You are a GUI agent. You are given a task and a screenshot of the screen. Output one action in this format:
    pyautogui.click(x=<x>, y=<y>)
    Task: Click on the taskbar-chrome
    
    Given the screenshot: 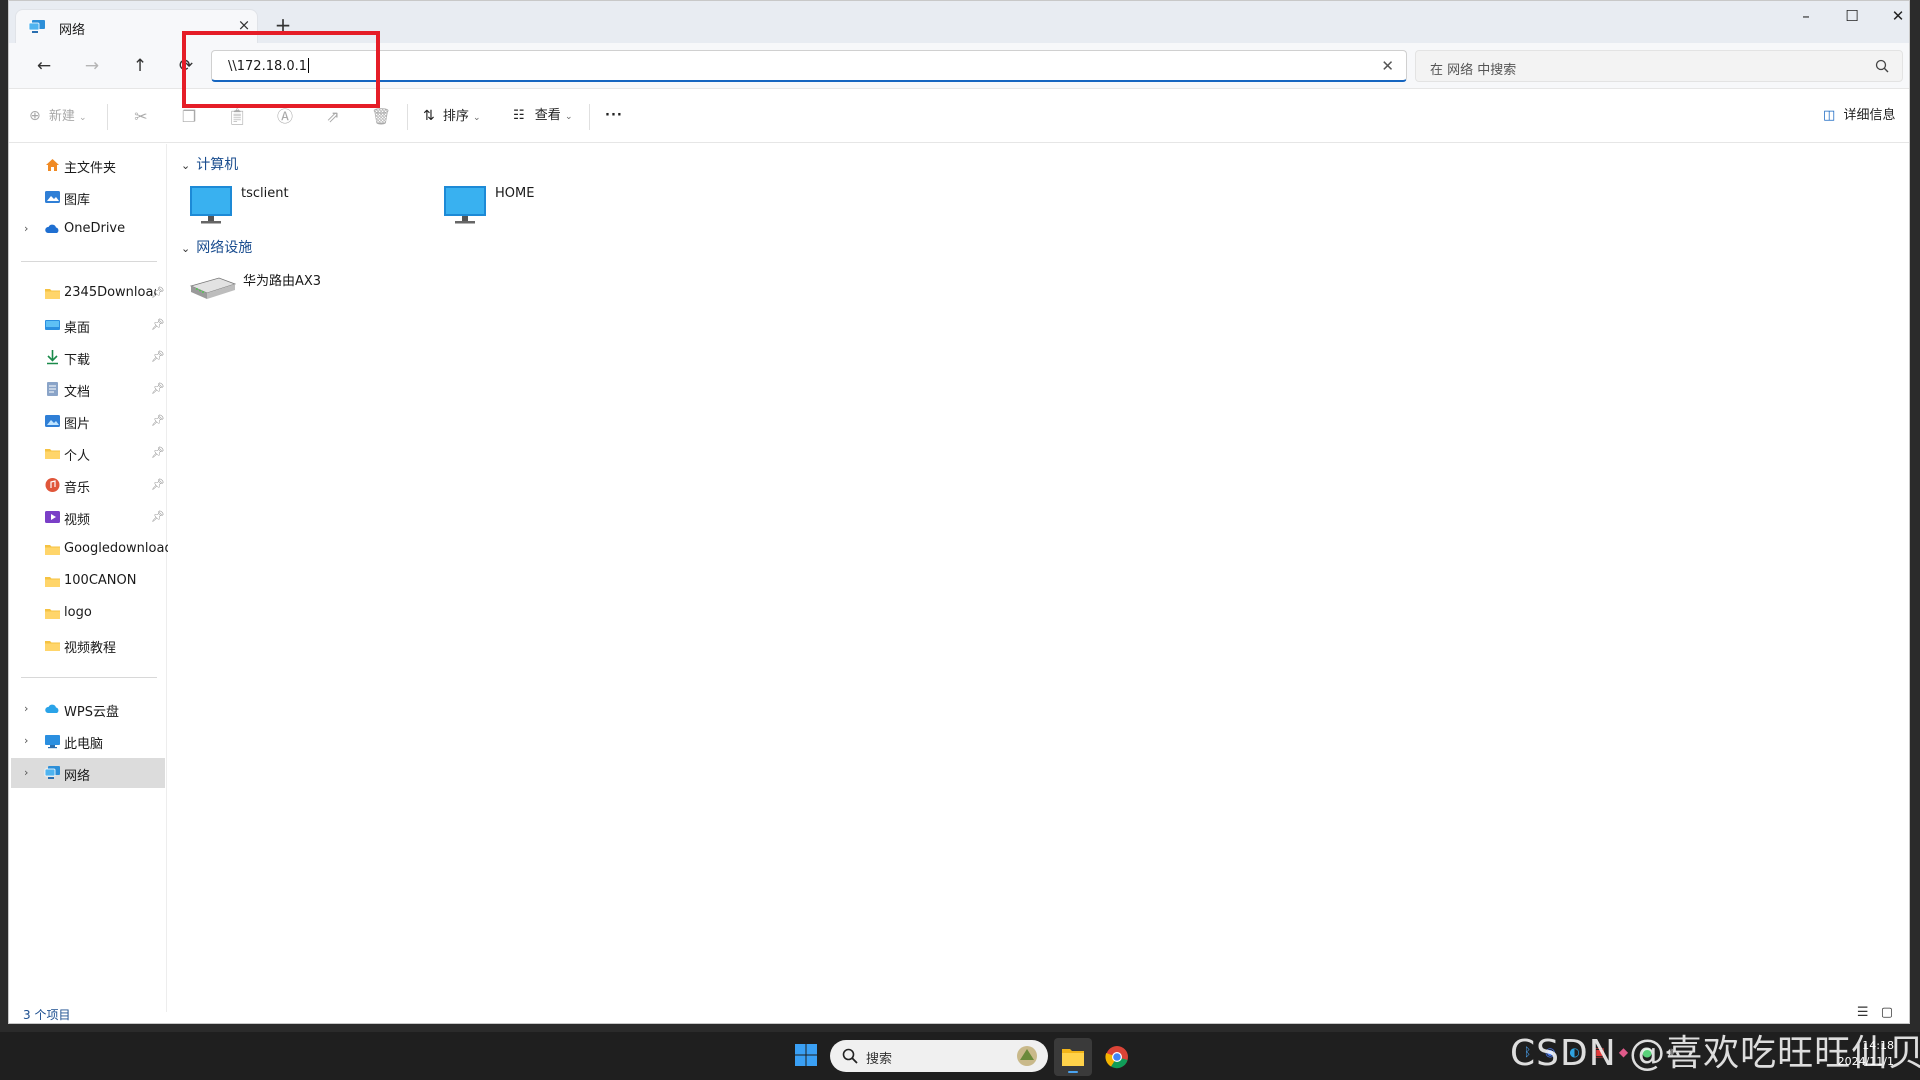 What is the action you would take?
    pyautogui.click(x=1117, y=1057)
    